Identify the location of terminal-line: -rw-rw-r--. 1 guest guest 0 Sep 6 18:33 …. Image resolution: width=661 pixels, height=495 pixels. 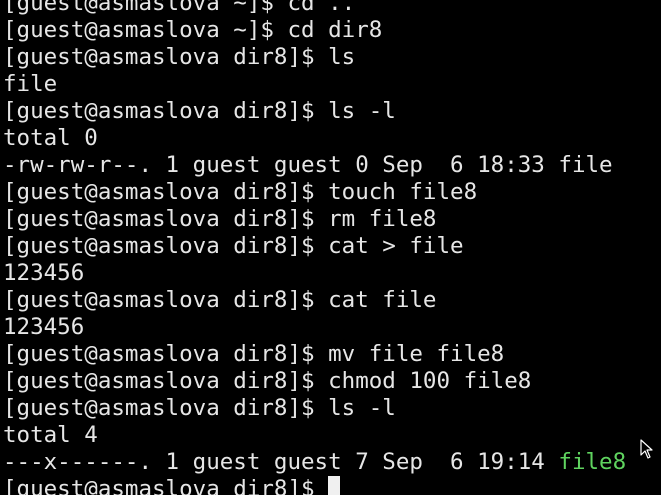
(308, 165).